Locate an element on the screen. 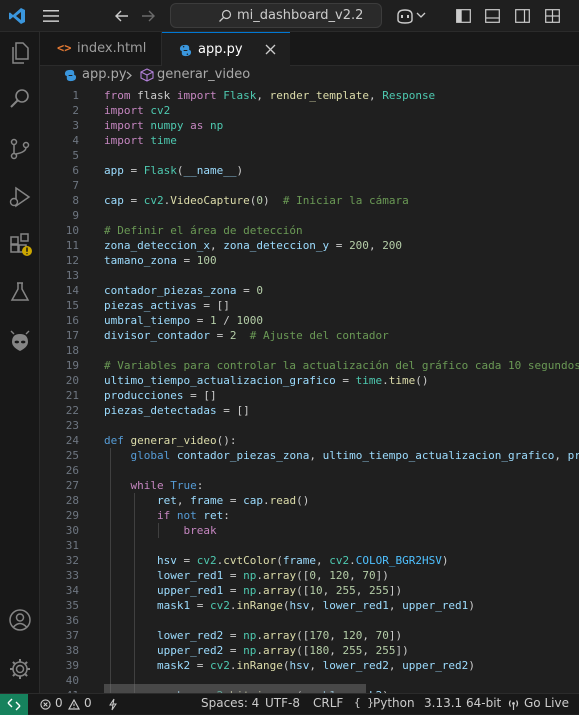  indentation-status: Spaces: 4 is located at coordinates (230, 703).